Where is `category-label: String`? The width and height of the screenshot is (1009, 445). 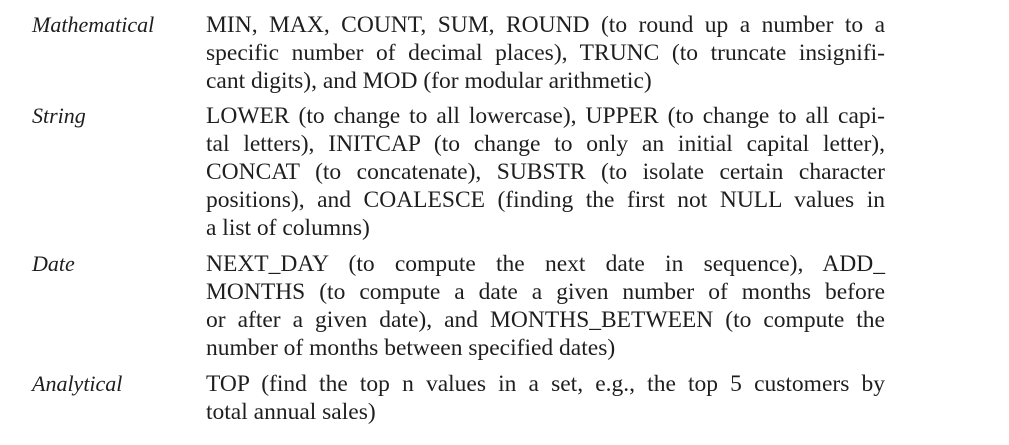 category-label: String is located at coordinates (59, 115).